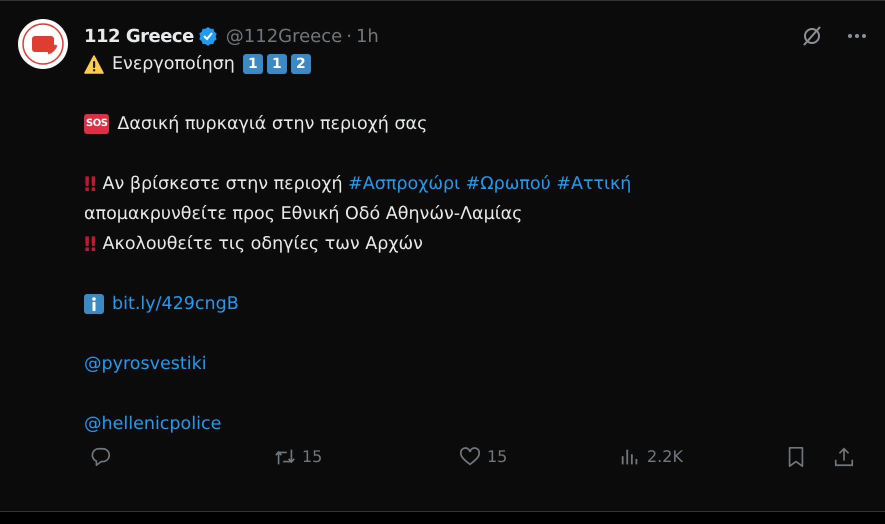 This screenshot has height=524, width=885. I want to click on share-button, so click(844, 457).